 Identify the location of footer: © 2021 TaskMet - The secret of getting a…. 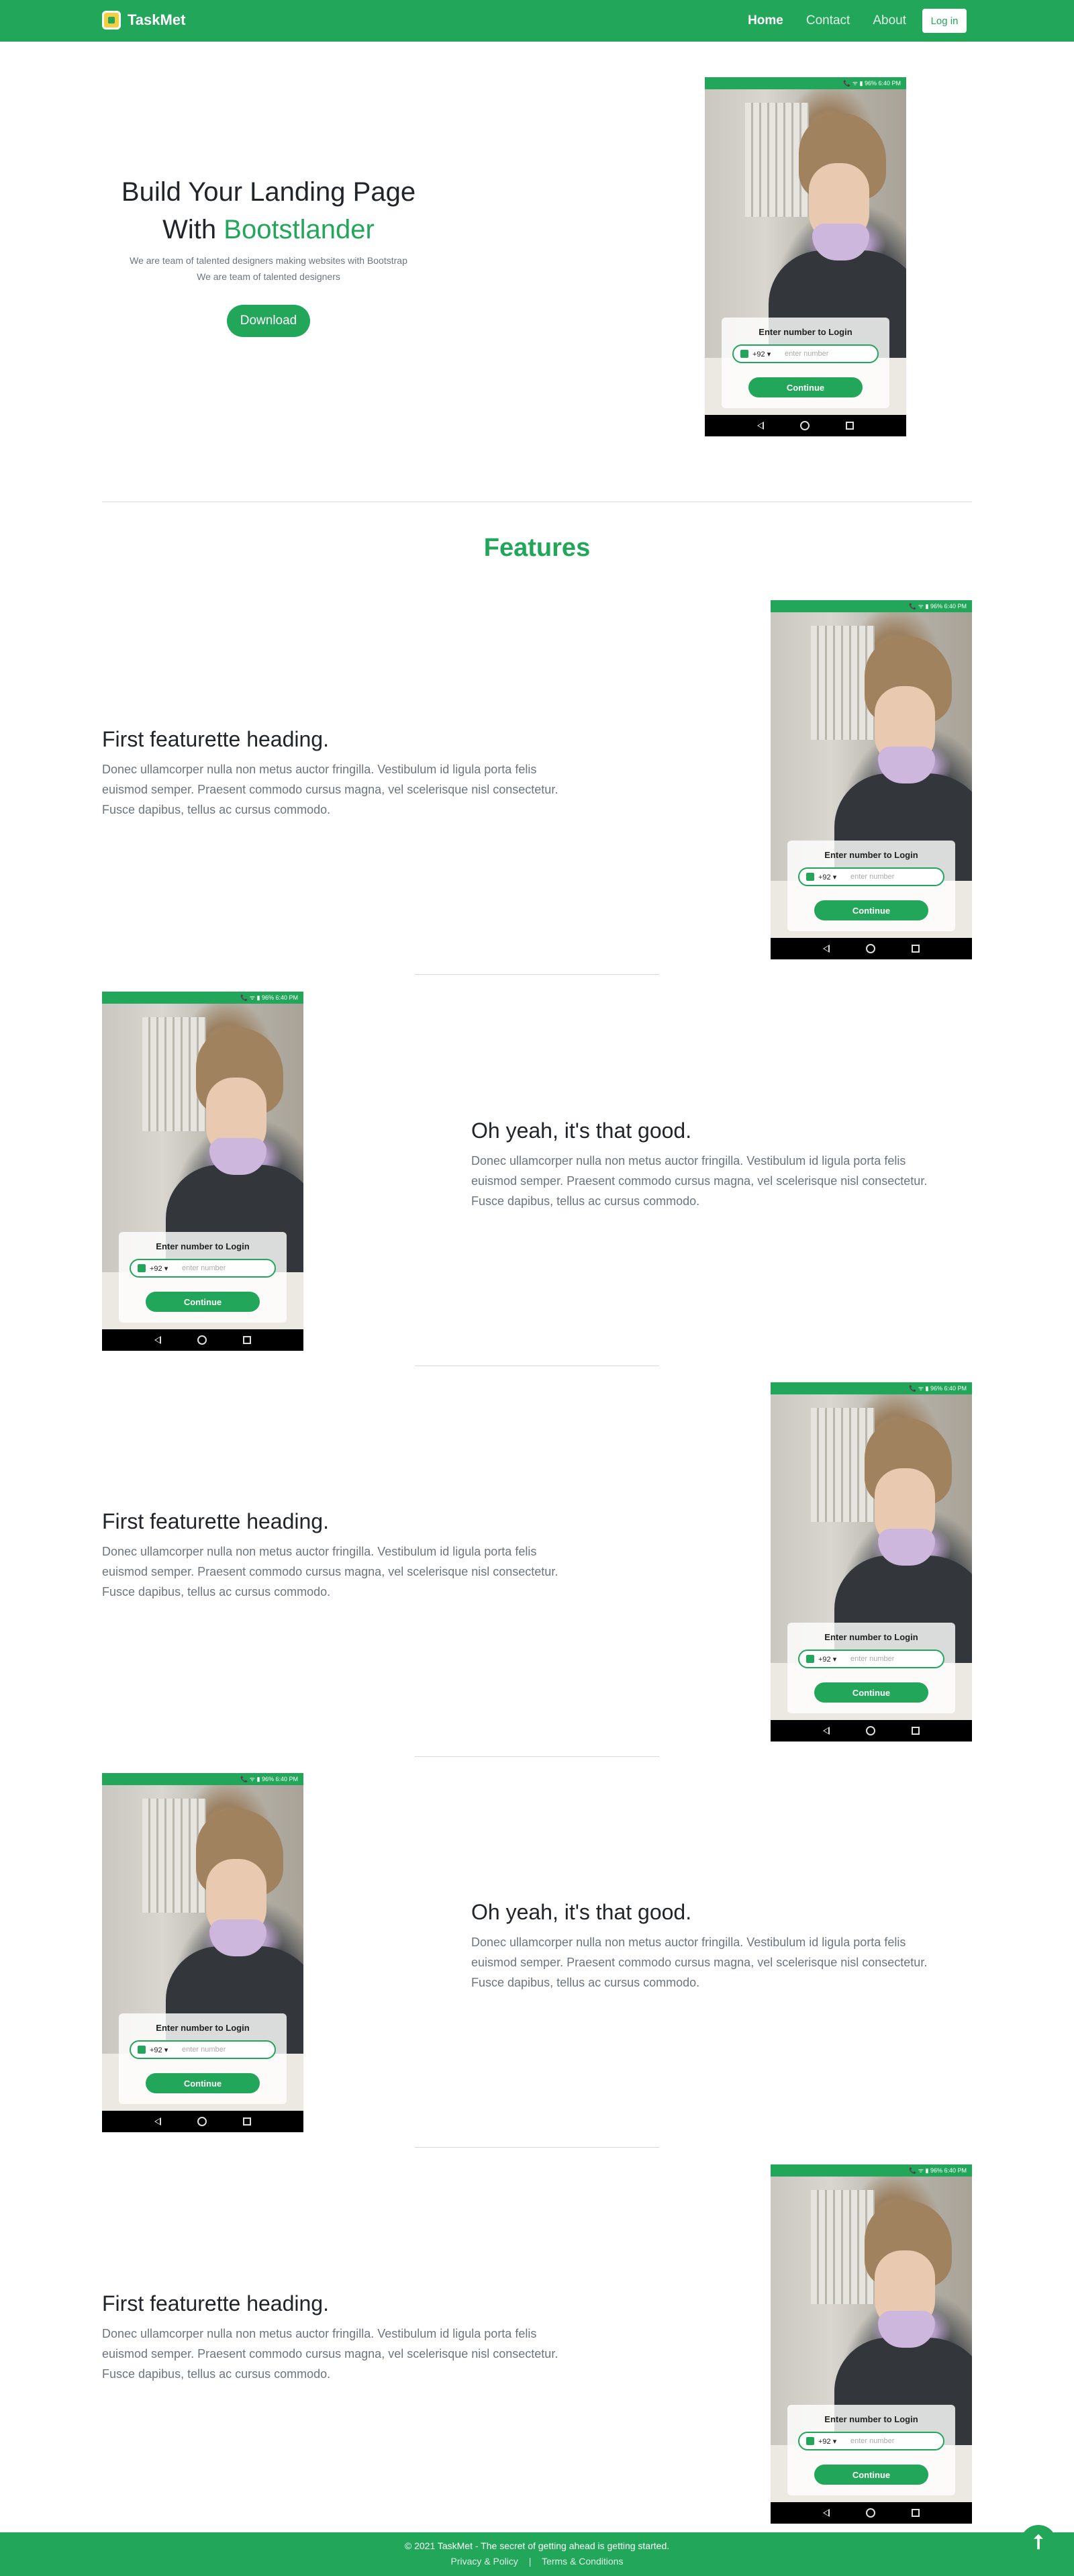
(537, 2554).